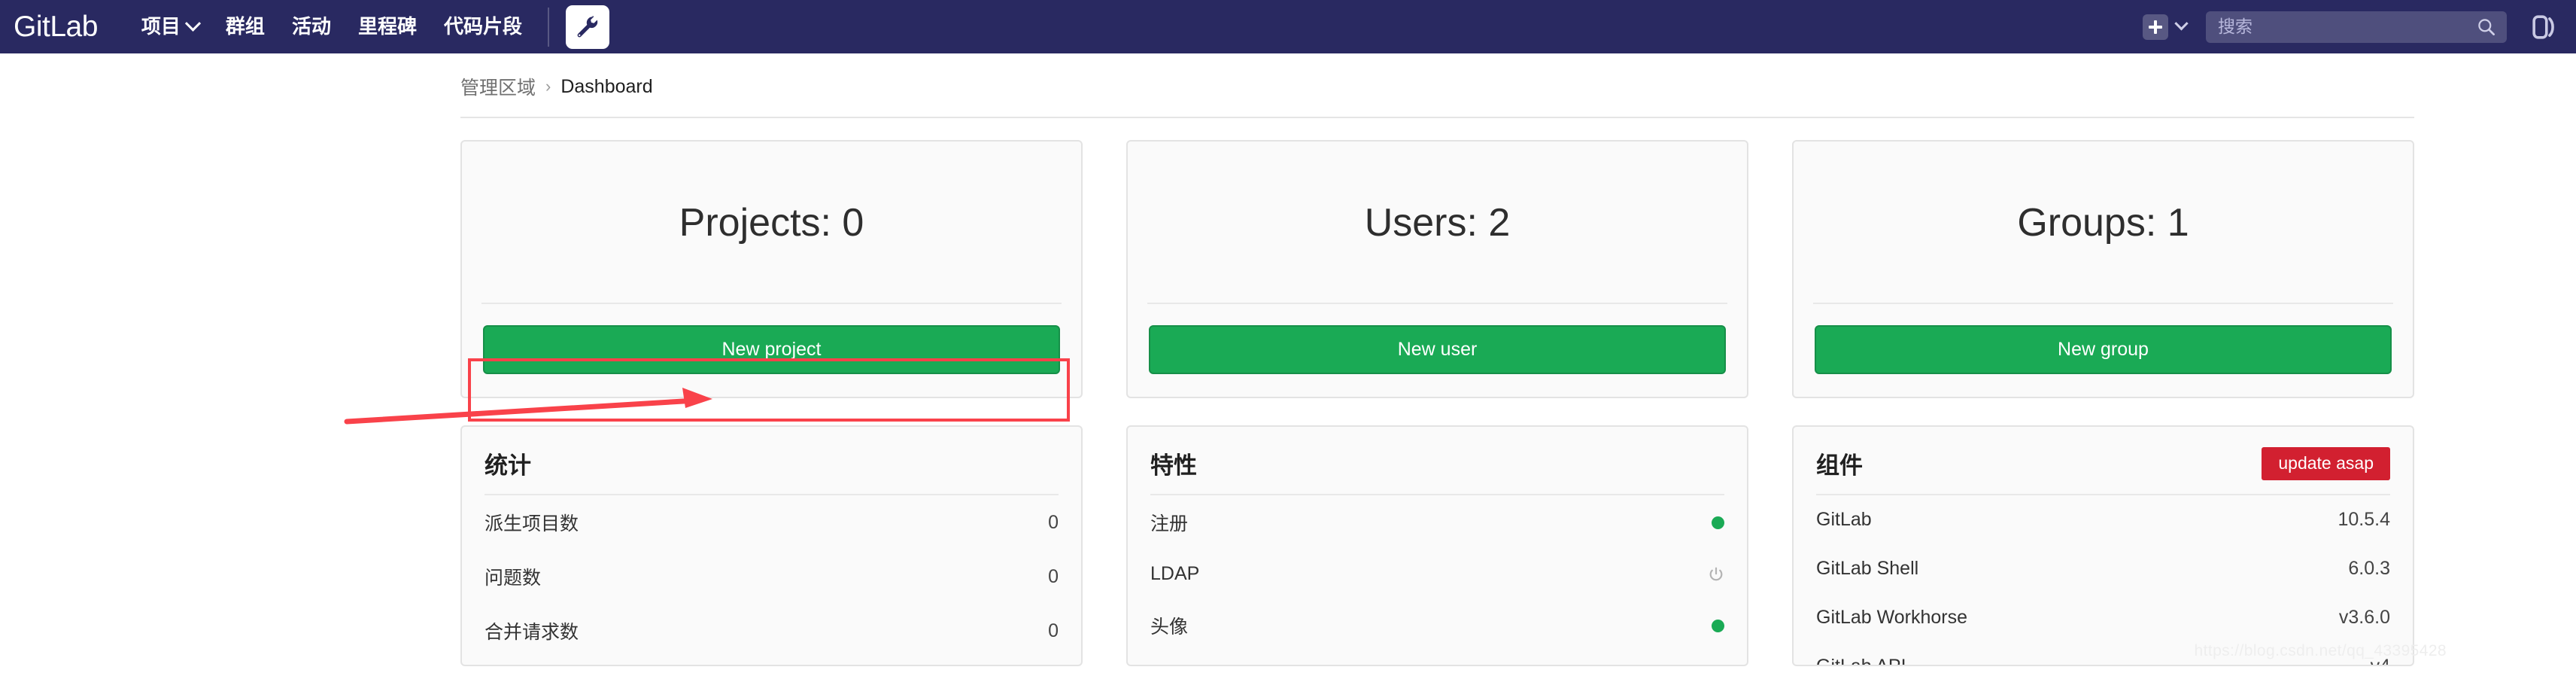  What do you see at coordinates (56, 26) in the screenshot?
I see `gitlab-logo: GitLab` at bounding box center [56, 26].